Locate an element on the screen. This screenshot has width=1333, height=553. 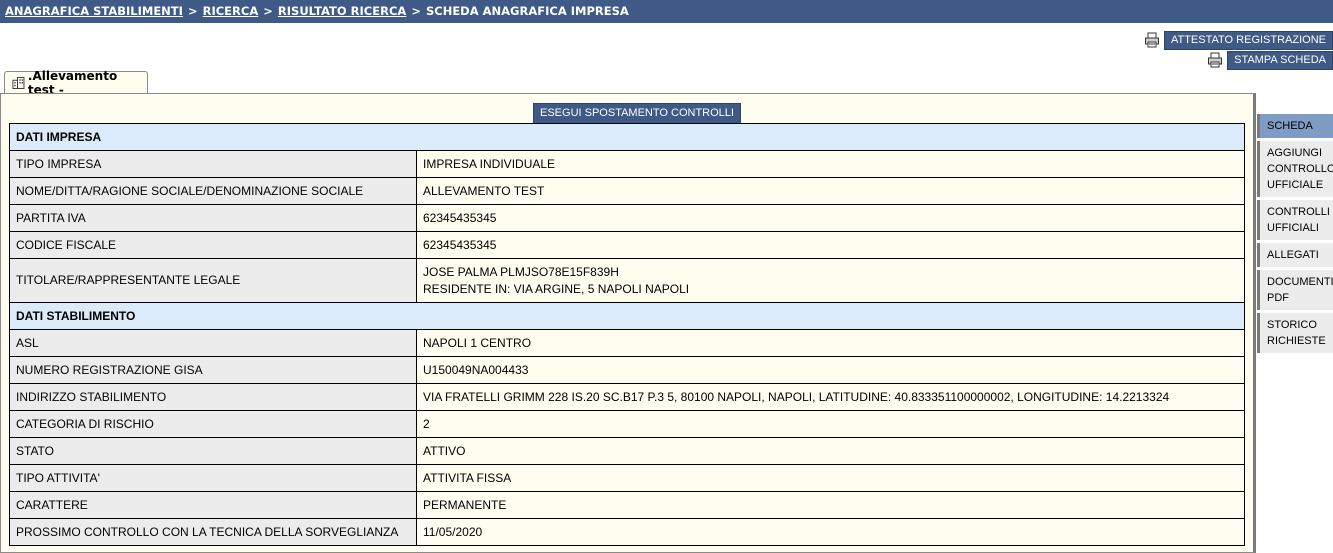
actions-panel: ATTESTATO REGISTRAZIONE STAMPA SCHEDA is located at coordinates (1183, 50).